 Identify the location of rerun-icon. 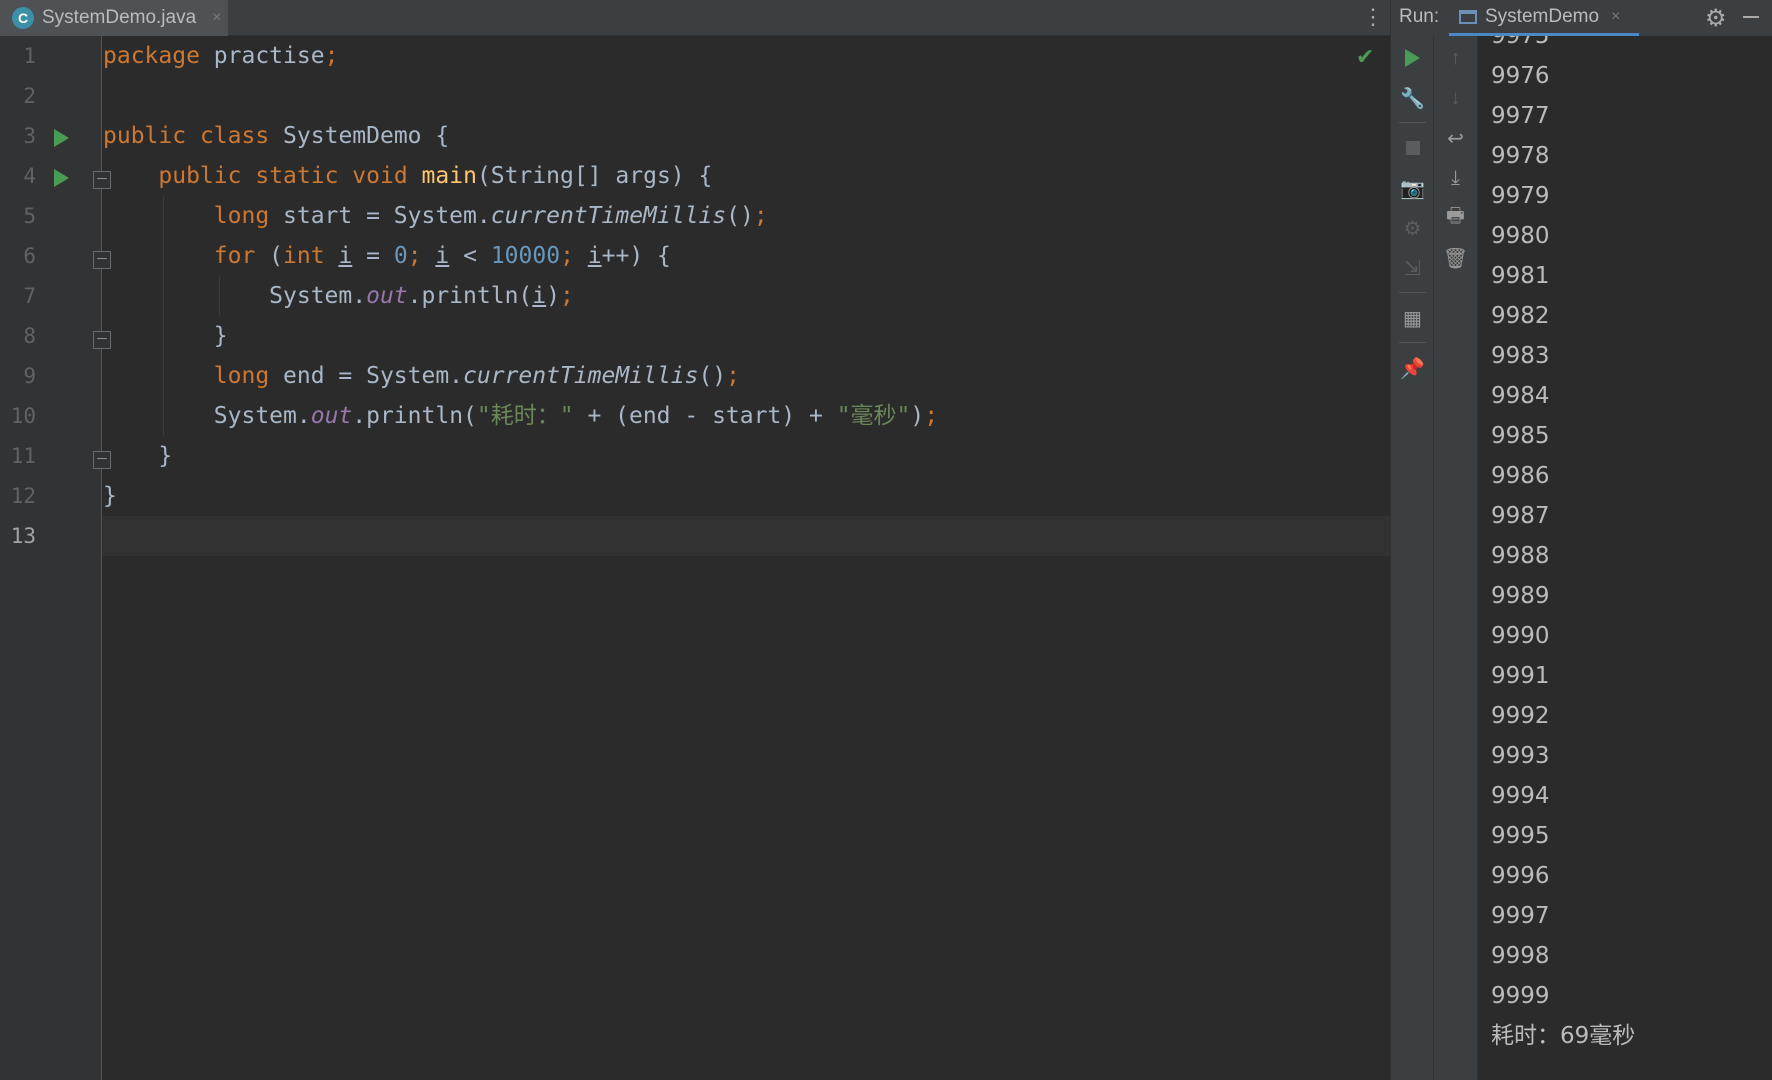
(1412, 58).